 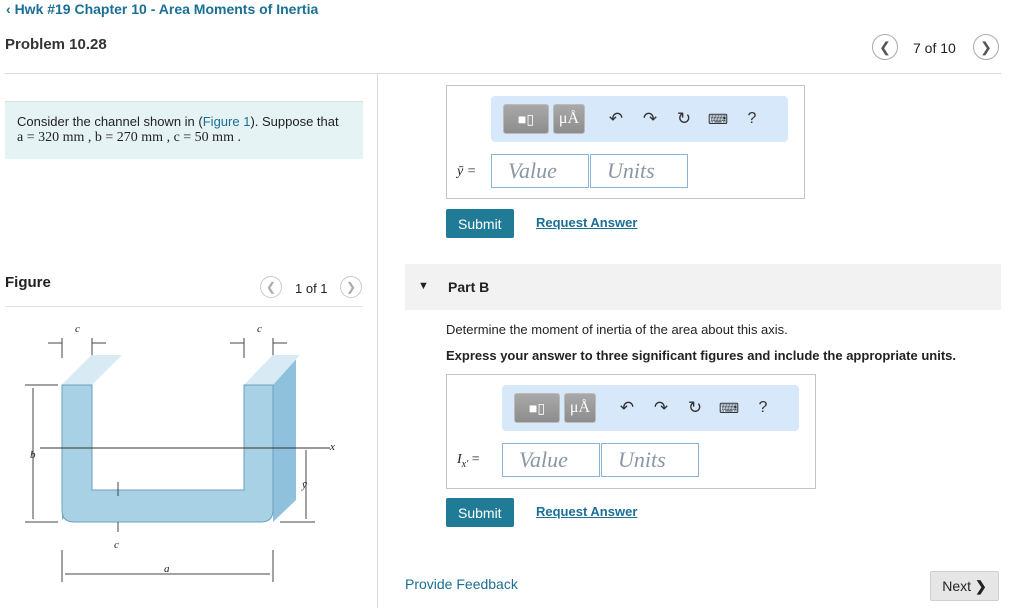 What do you see at coordinates (423, 286) in the screenshot?
I see `caret-down-icon: ▼` at bounding box center [423, 286].